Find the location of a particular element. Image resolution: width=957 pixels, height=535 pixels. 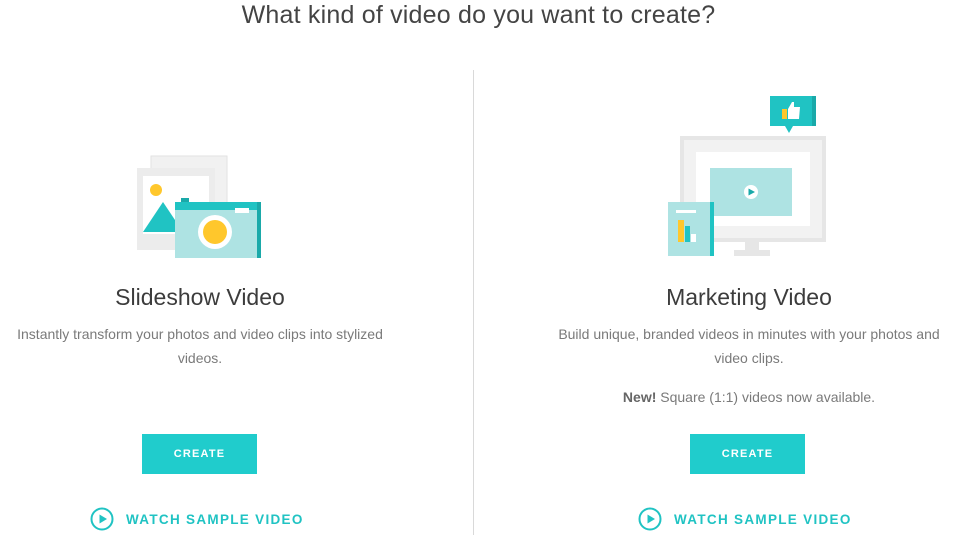

marketing-watch-sample-label: WATCH SAMPLE VIDEO is located at coordinates (763, 519).